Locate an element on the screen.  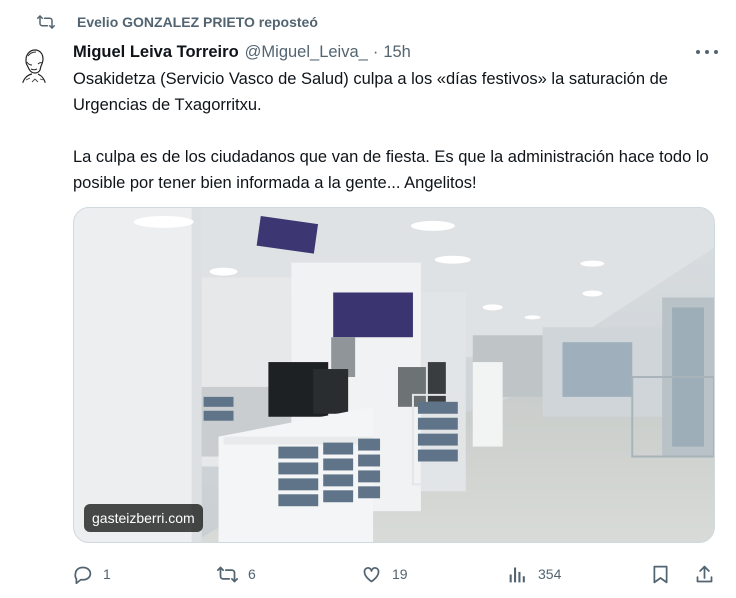
bookmark-button is located at coordinates (660, 574).